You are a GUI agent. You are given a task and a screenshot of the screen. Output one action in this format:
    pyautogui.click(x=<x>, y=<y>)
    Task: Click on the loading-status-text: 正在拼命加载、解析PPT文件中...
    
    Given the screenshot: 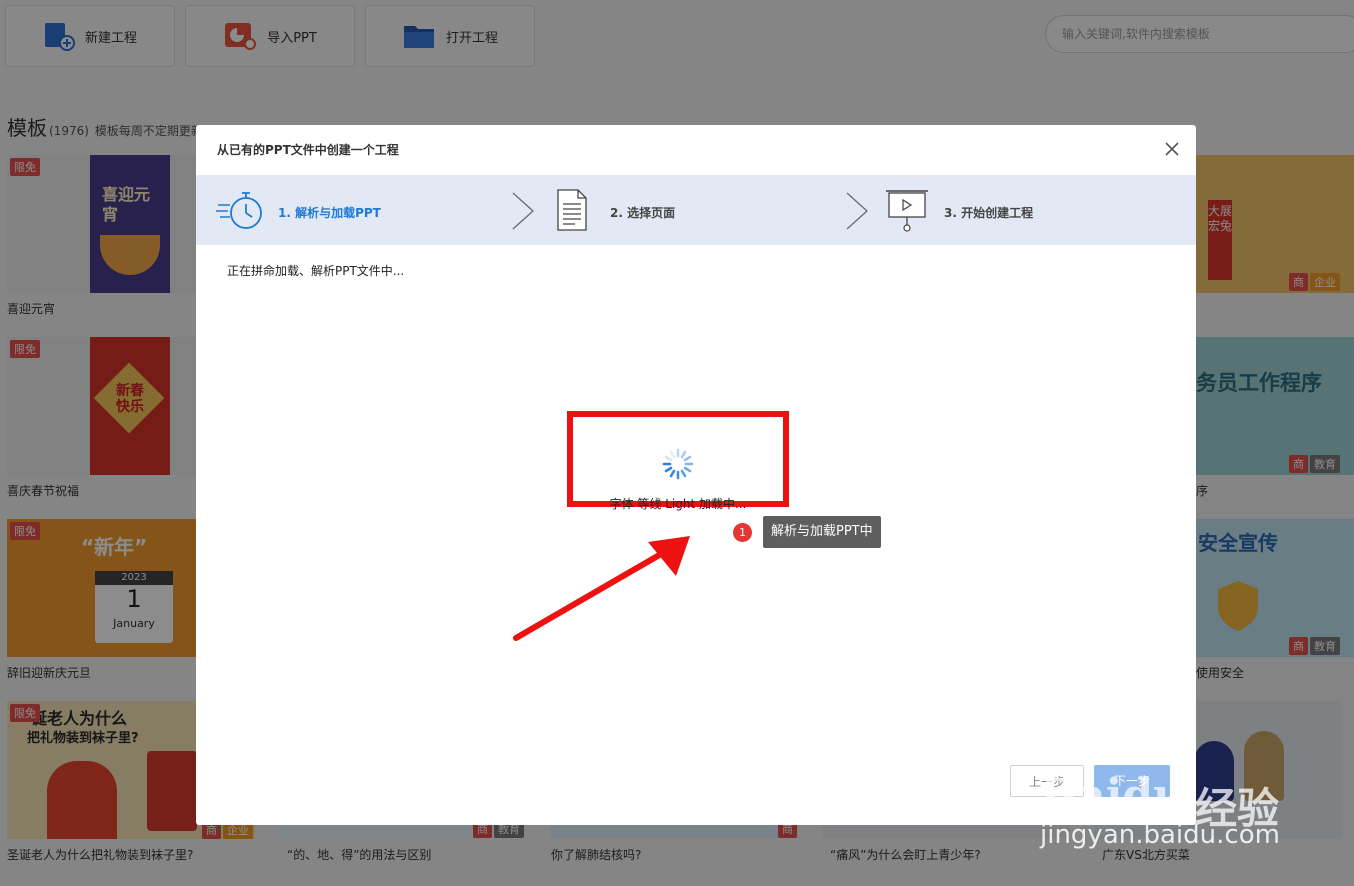 What is the action you would take?
    pyautogui.click(x=316, y=271)
    